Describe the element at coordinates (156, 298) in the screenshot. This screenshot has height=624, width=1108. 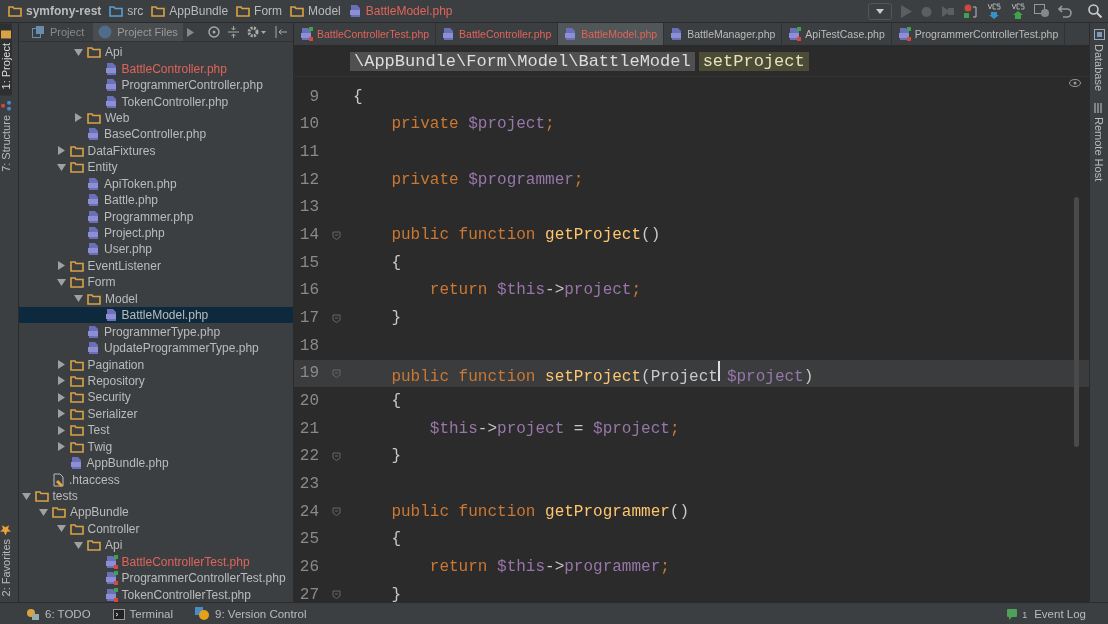
I see `tree-item: Model` at that location.